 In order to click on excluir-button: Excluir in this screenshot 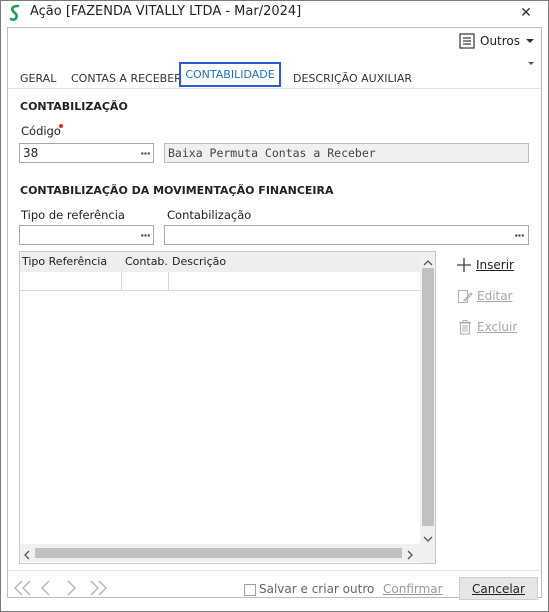, I will do `click(487, 327)`.